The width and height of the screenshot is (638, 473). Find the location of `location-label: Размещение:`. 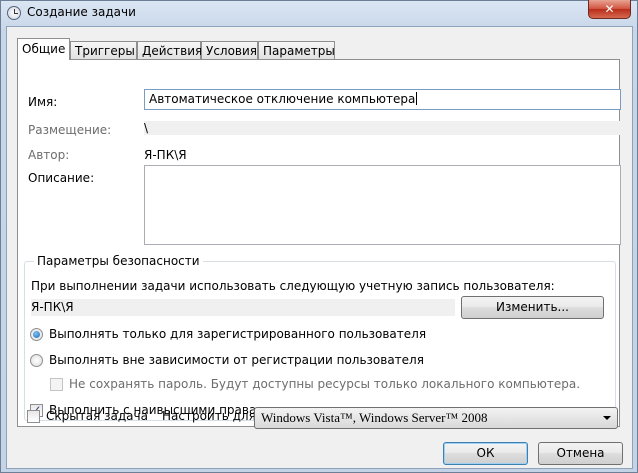

location-label: Размещение: is located at coordinates (70, 130).